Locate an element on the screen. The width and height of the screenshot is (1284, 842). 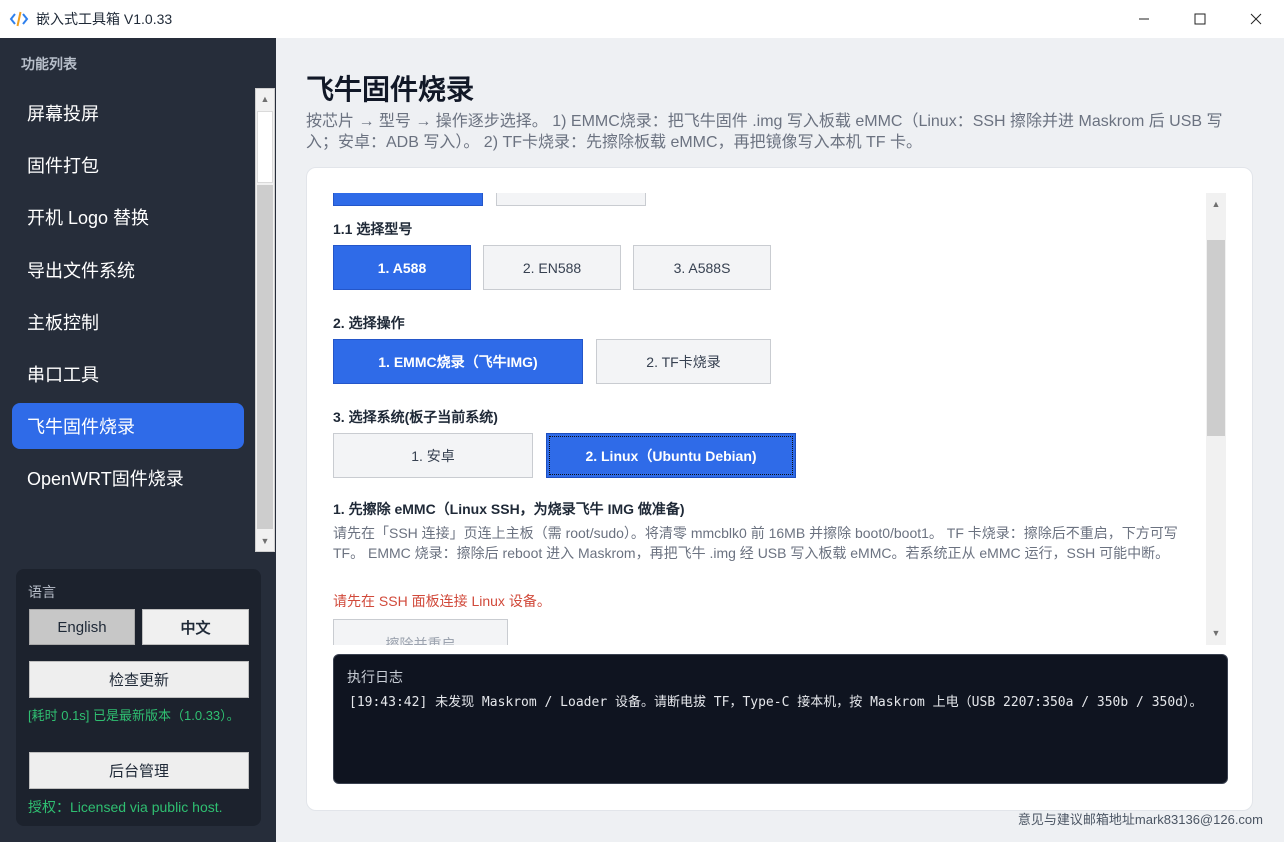
operation-label: 2. 选择操作 is located at coordinates (369, 323).